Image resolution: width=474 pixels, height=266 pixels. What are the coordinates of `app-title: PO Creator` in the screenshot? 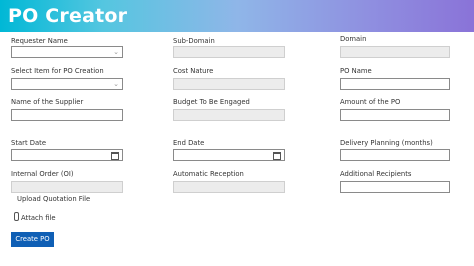 It's located at (68, 16).